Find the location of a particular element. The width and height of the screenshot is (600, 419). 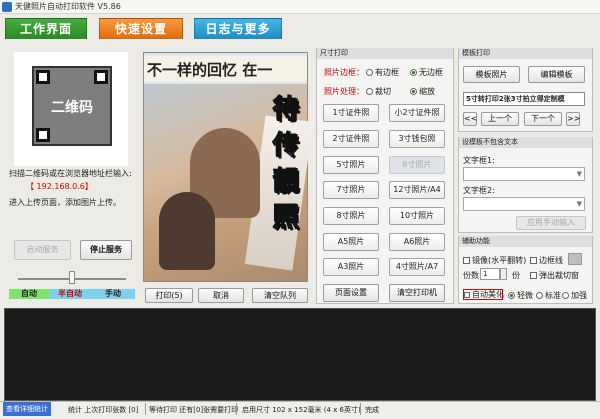

size-7inch-button: 7寸照片 is located at coordinates (351, 190).